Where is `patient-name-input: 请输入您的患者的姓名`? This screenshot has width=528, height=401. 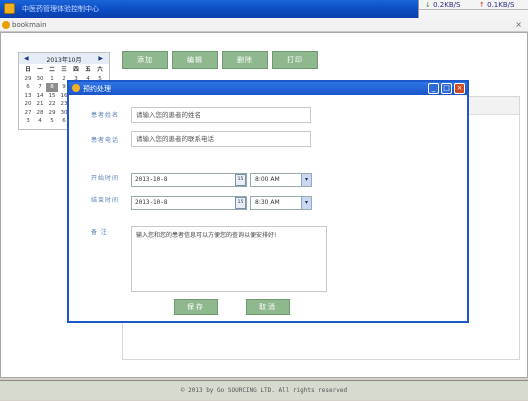
patient-name-input: 请输入您的患者的姓名 is located at coordinates (221, 115).